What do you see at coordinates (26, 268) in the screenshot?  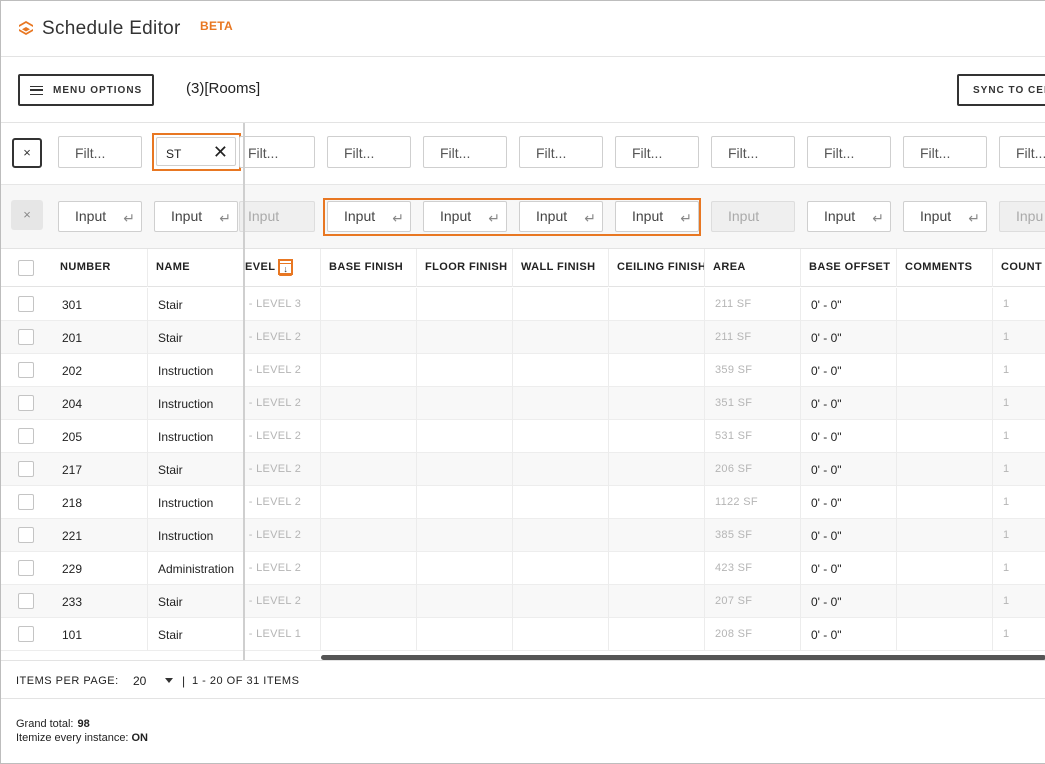 I see `select-all-checkbox` at bounding box center [26, 268].